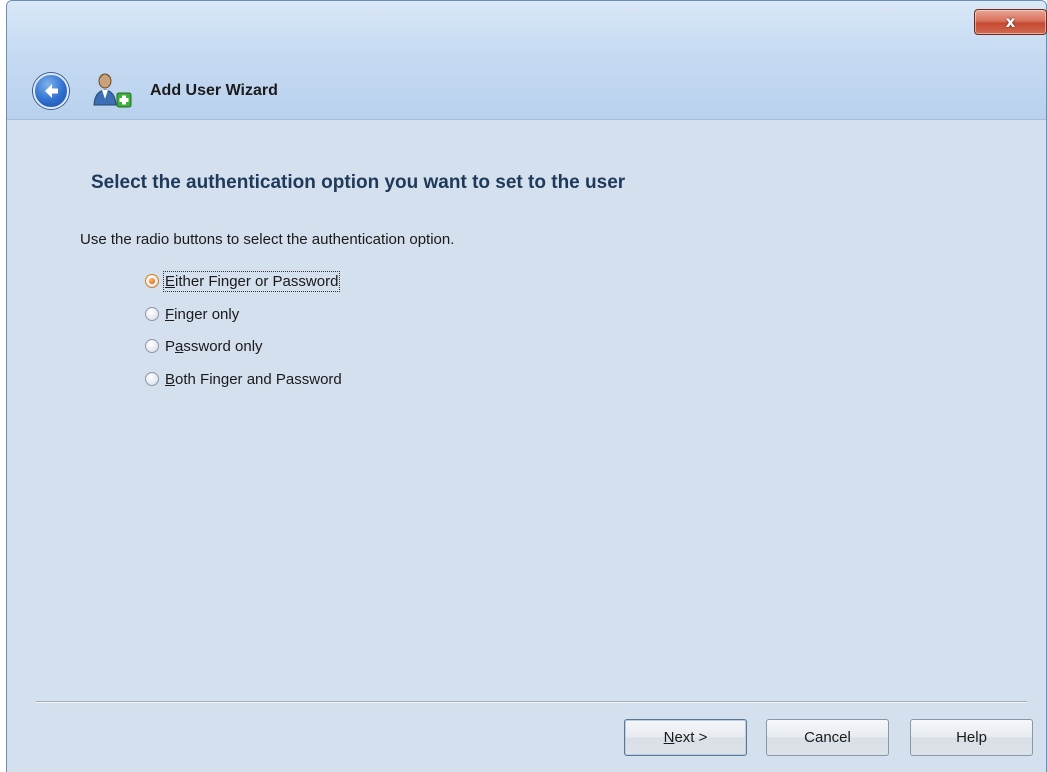 This screenshot has width=1047, height=772. What do you see at coordinates (251, 281) in the screenshot?
I see `radio-label-either: Either Finger or Password` at bounding box center [251, 281].